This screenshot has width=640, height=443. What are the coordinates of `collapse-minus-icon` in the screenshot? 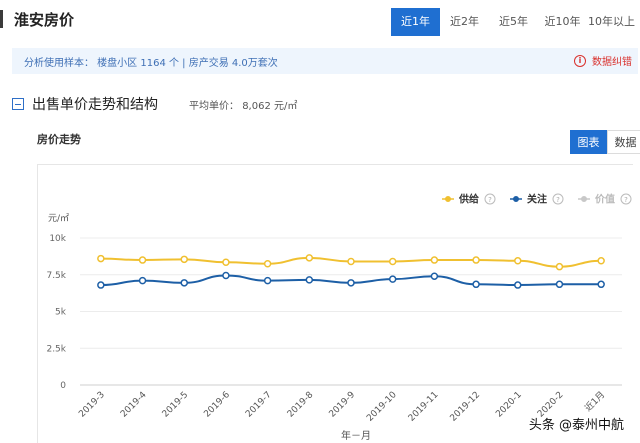 It's located at (18, 104).